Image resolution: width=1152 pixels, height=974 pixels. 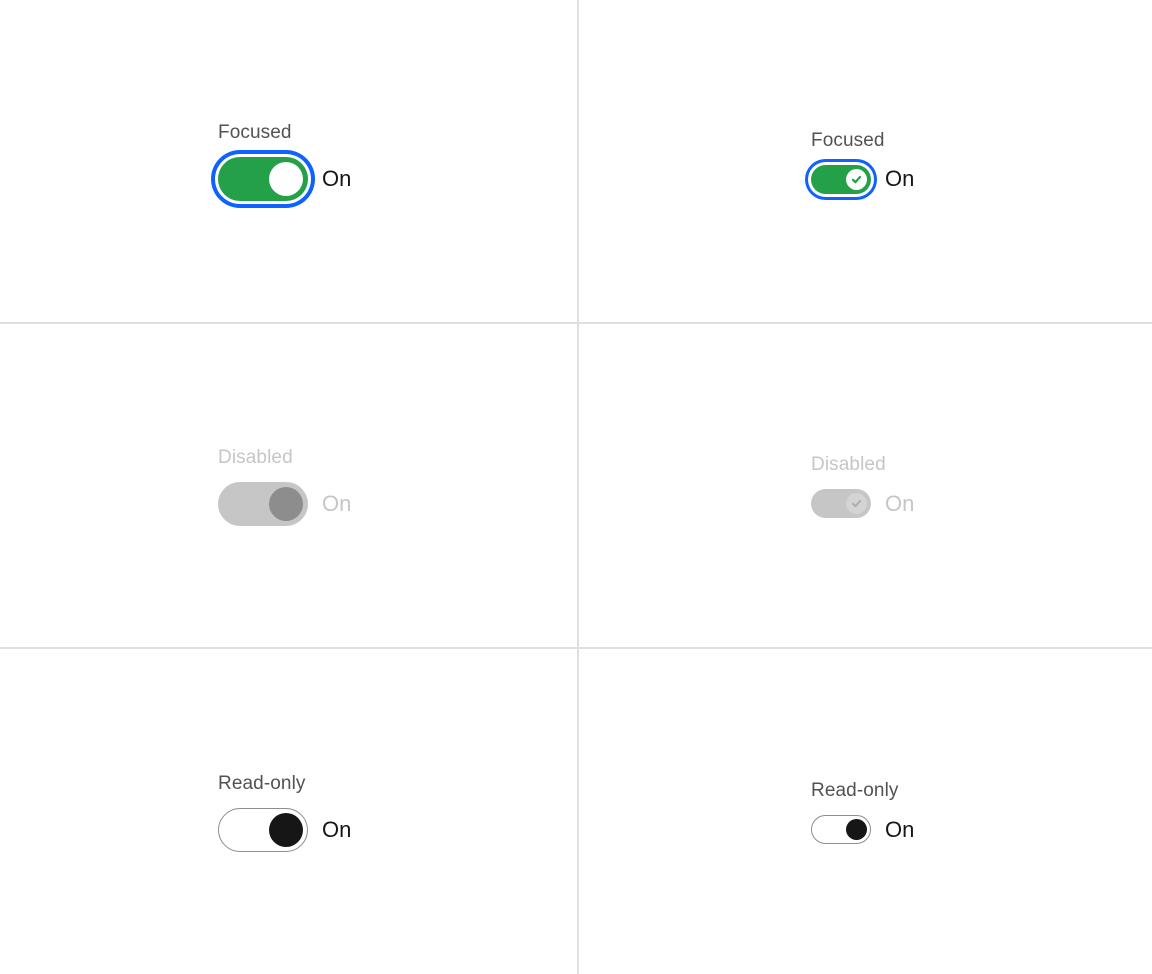 What do you see at coordinates (263, 503) in the screenshot?
I see `toggle-disabled-default` at bounding box center [263, 503].